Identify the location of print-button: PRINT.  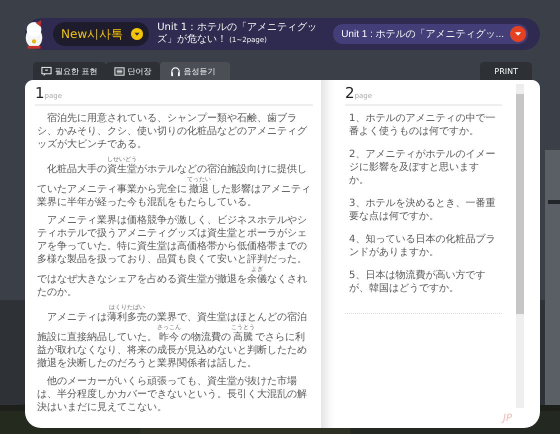
(506, 71).